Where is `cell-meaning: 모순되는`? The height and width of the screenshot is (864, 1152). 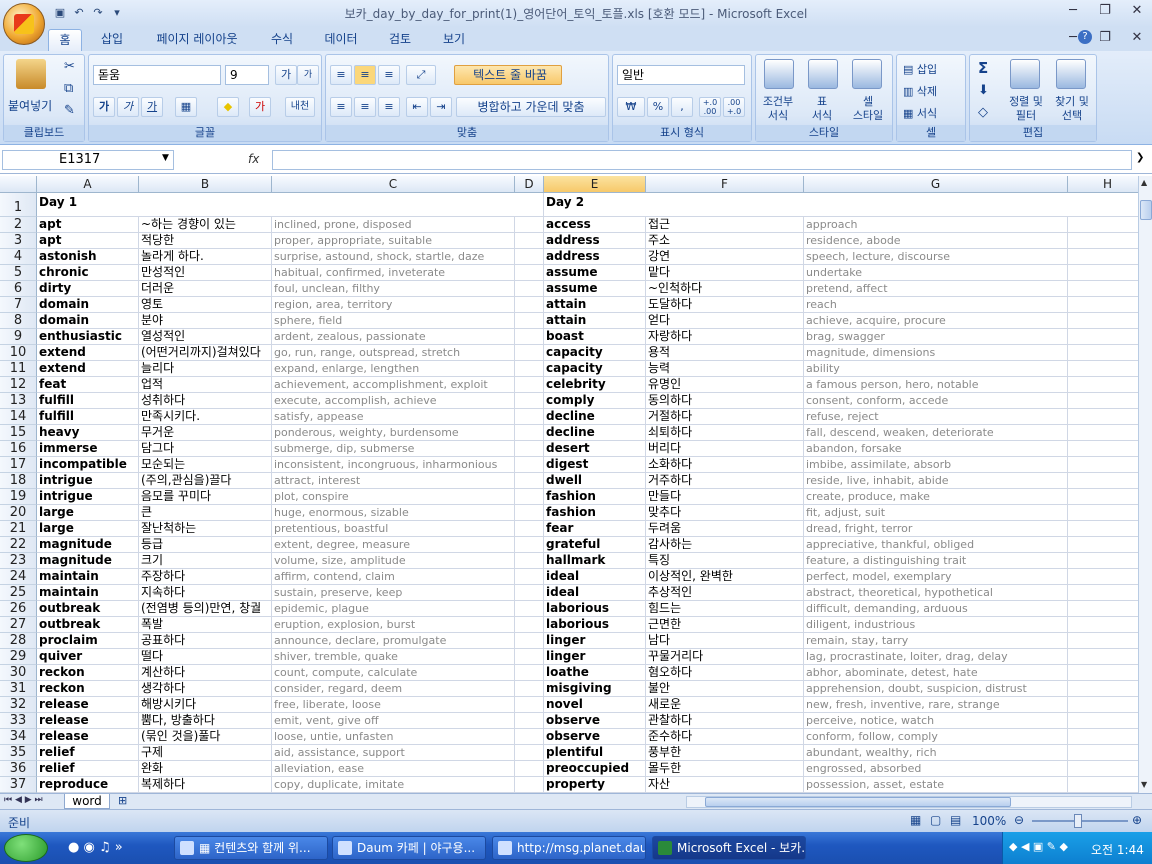
cell-meaning: 모순되는 is located at coordinates (205, 465).